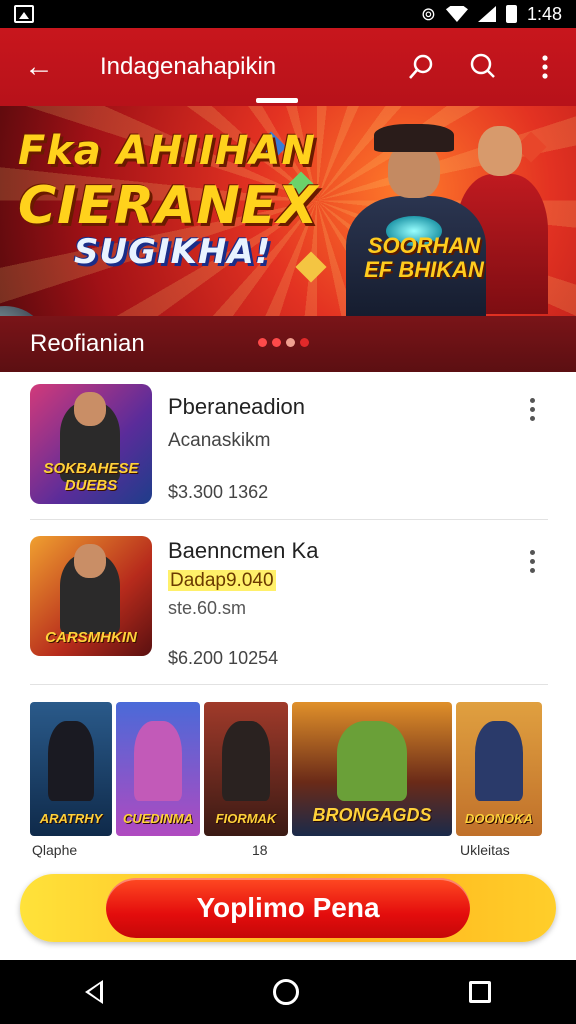 The height and width of the screenshot is (1024, 576). Describe the element at coordinates (168, 206) in the screenshot. I see `banner-headline-2: CIERANEX` at that location.